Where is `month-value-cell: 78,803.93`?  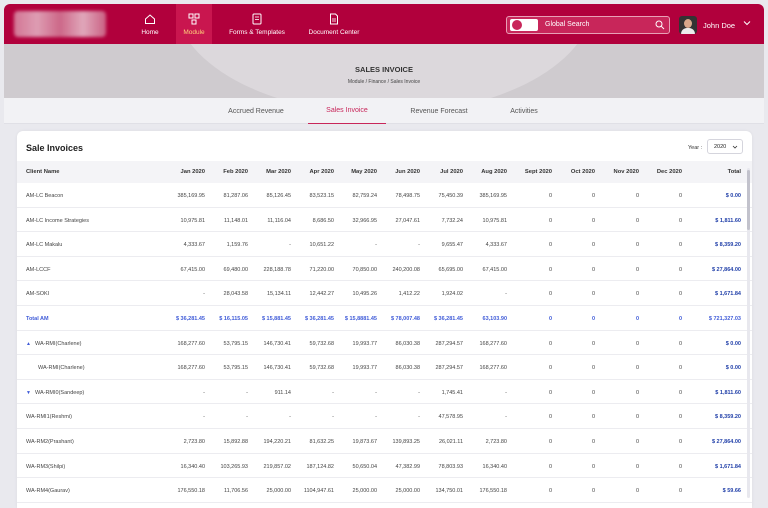
month-value-cell: 78,803.93 is located at coordinates (450, 466).